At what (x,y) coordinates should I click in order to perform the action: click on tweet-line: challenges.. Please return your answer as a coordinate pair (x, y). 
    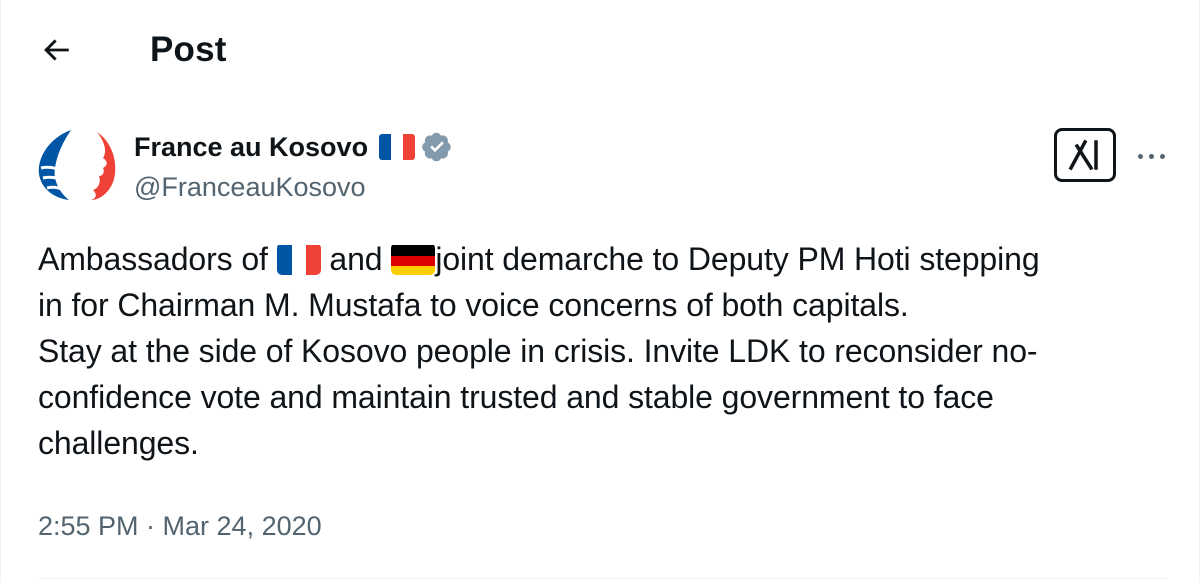
    Looking at the image, I should click on (118, 443).